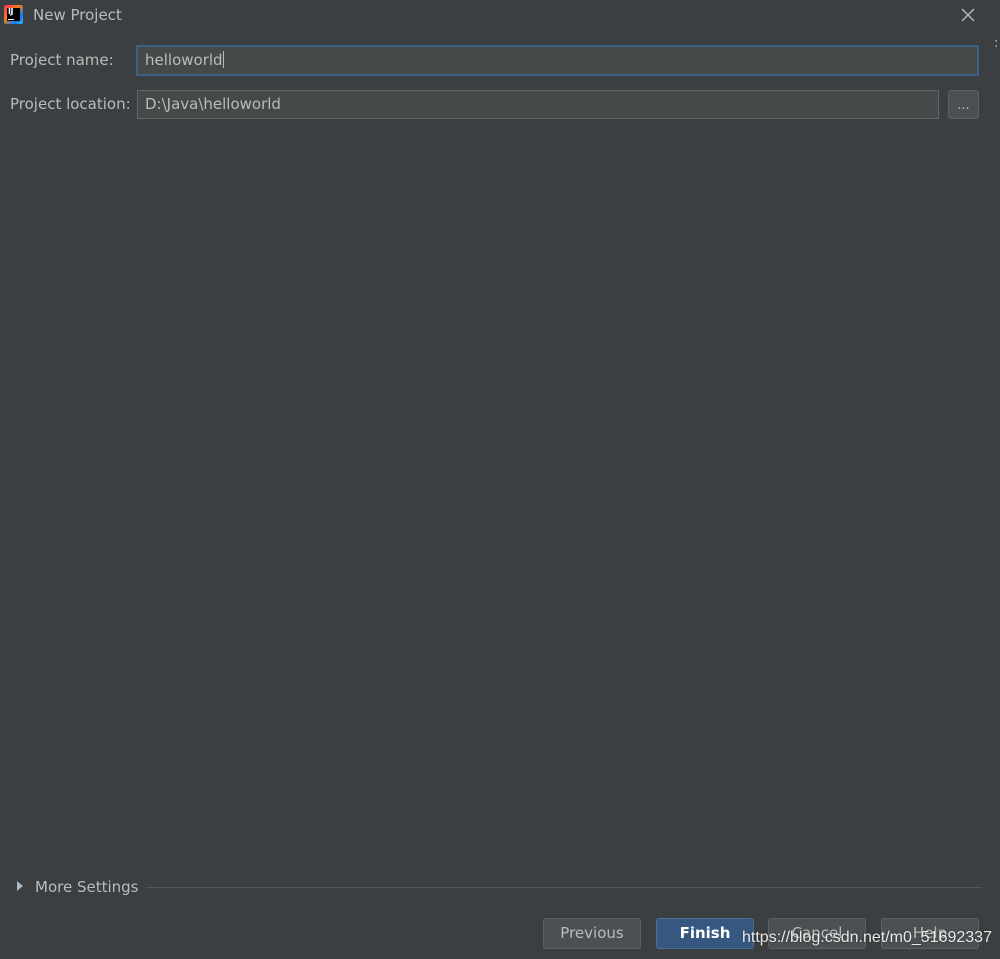 Image resolution: width=1000 pixels, height=959 pixels. I want to click on close-button, so click(968, 15).